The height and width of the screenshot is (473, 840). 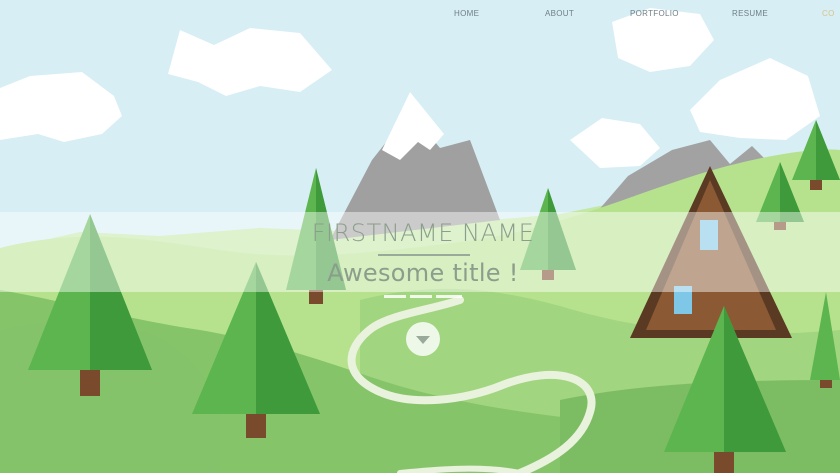 I want to click on hero-title: Awesome title !, so click(x=423, y=273).